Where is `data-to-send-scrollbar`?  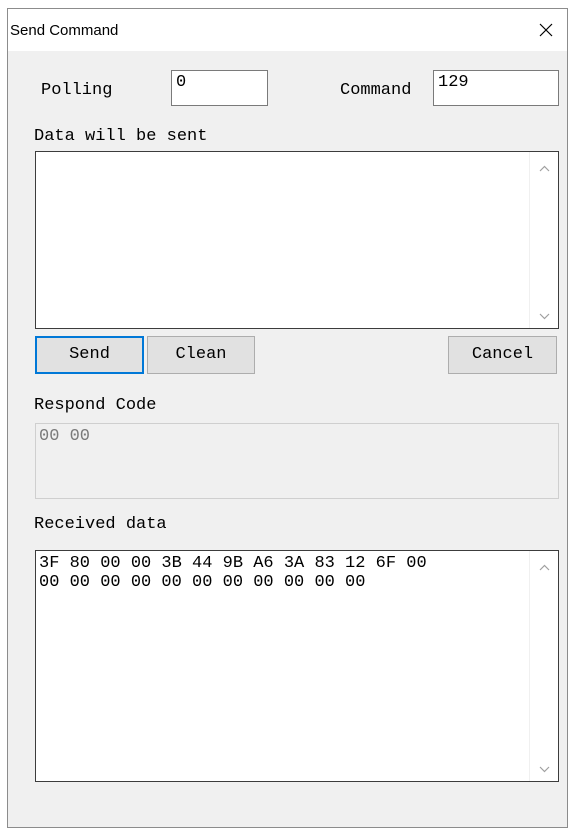 data-to-send-scrollbar is located at coordinates (543, 240).